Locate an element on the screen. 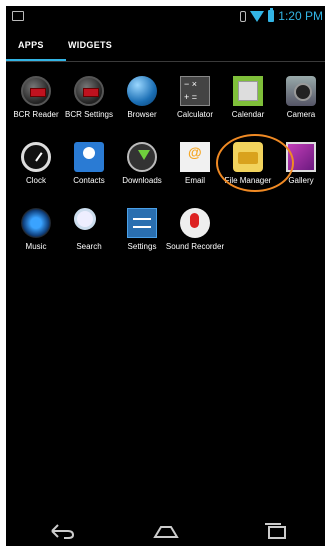 This screenshot has height=550, width=330. search-icon is located at coordinates (85, 219).